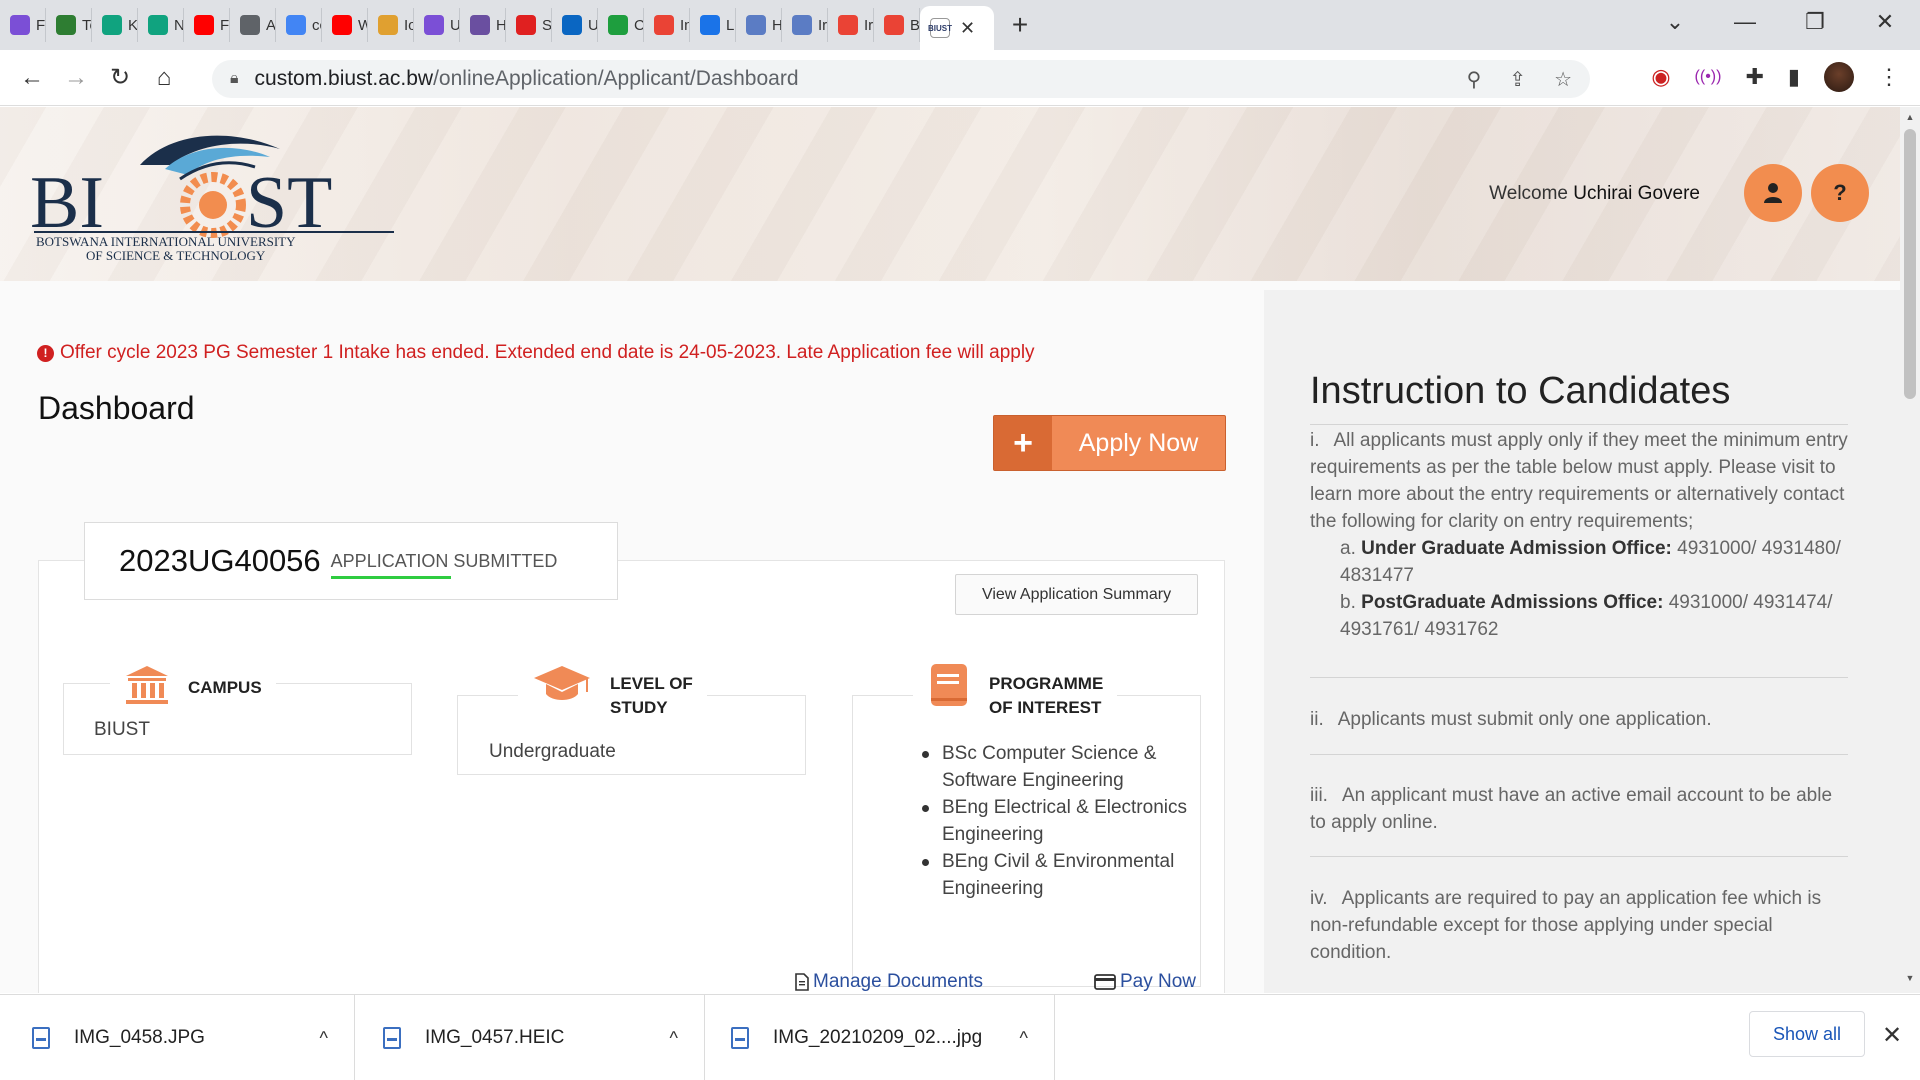  I want to click on browser-tab: In, so click(667, 25).